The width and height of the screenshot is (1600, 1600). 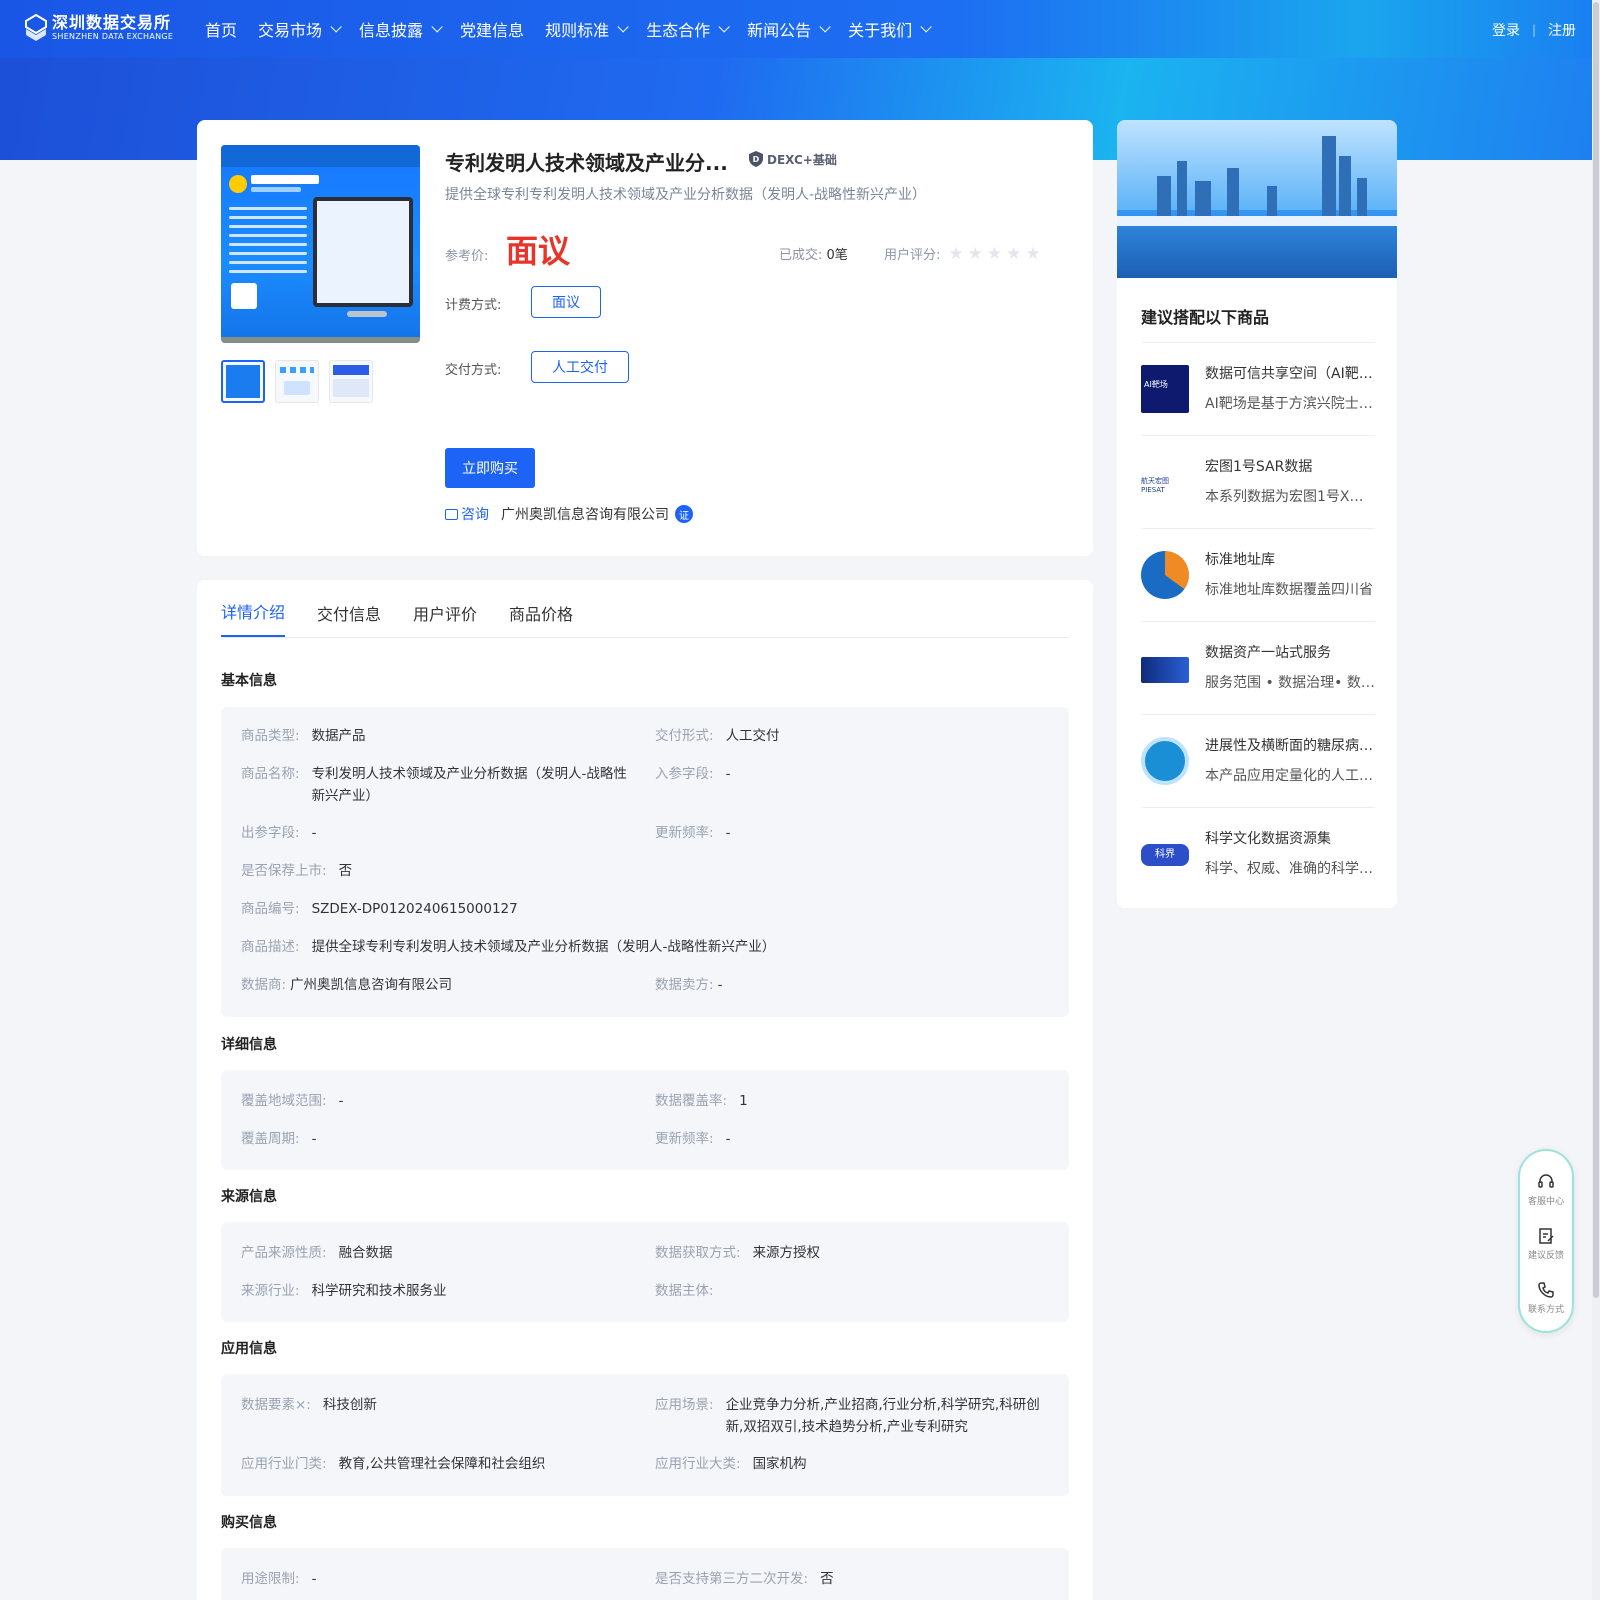 I want to click on tab-delivery: 交付信息, so click(x=349, y=619).